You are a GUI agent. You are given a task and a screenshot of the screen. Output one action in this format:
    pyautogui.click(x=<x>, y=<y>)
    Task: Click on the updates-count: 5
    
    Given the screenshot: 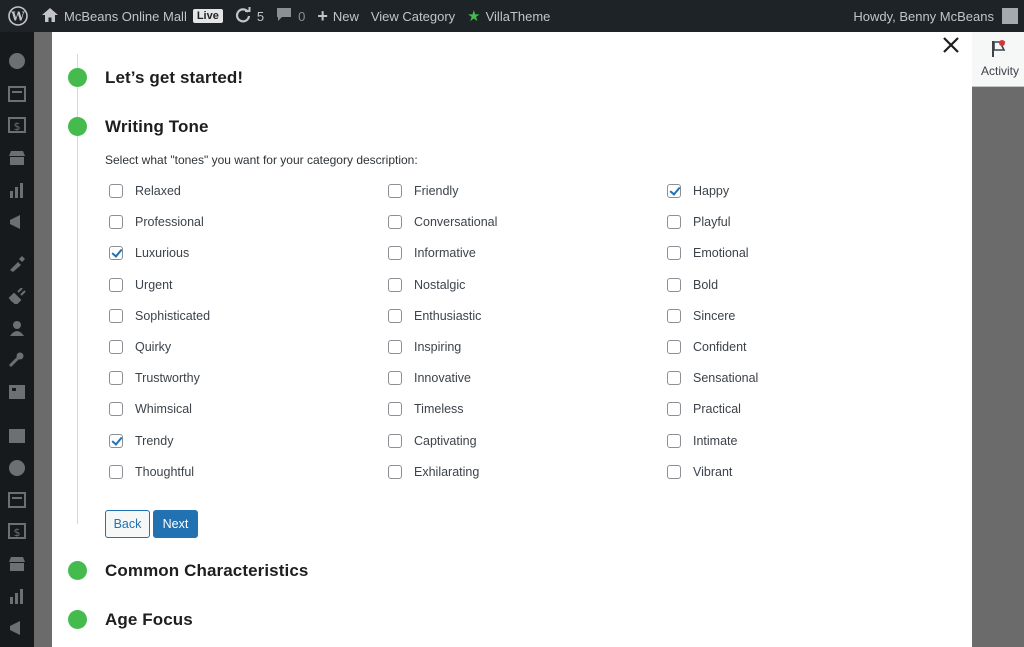 What is the action you would take?
    pyautogui.click(x=260, y=16)
    